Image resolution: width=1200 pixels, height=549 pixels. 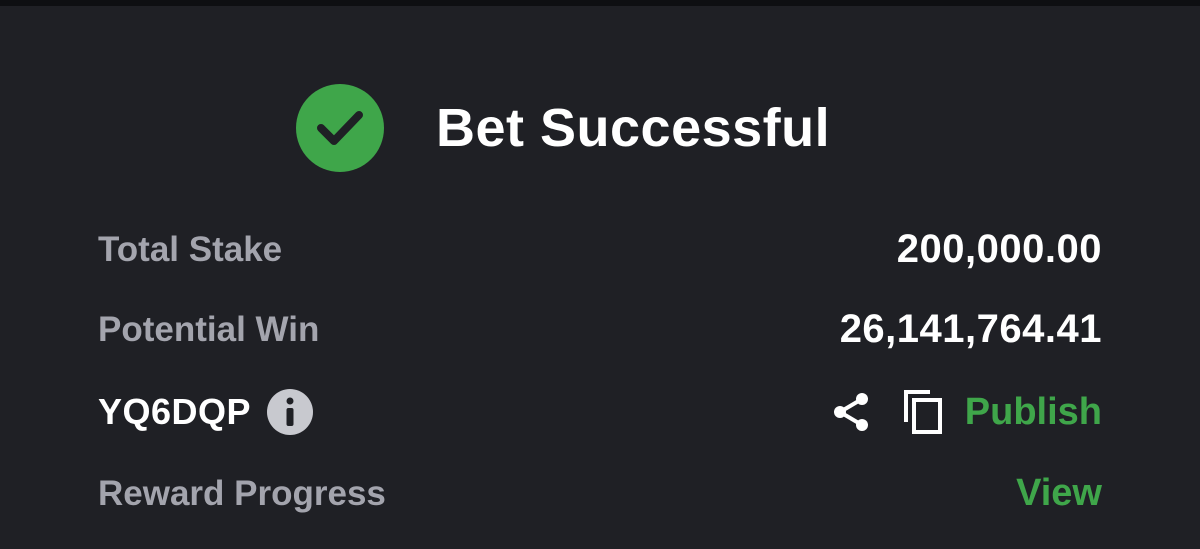 I want to click on total-stake-row: Total Stake 200,000.00, so click(x=600, y=249).